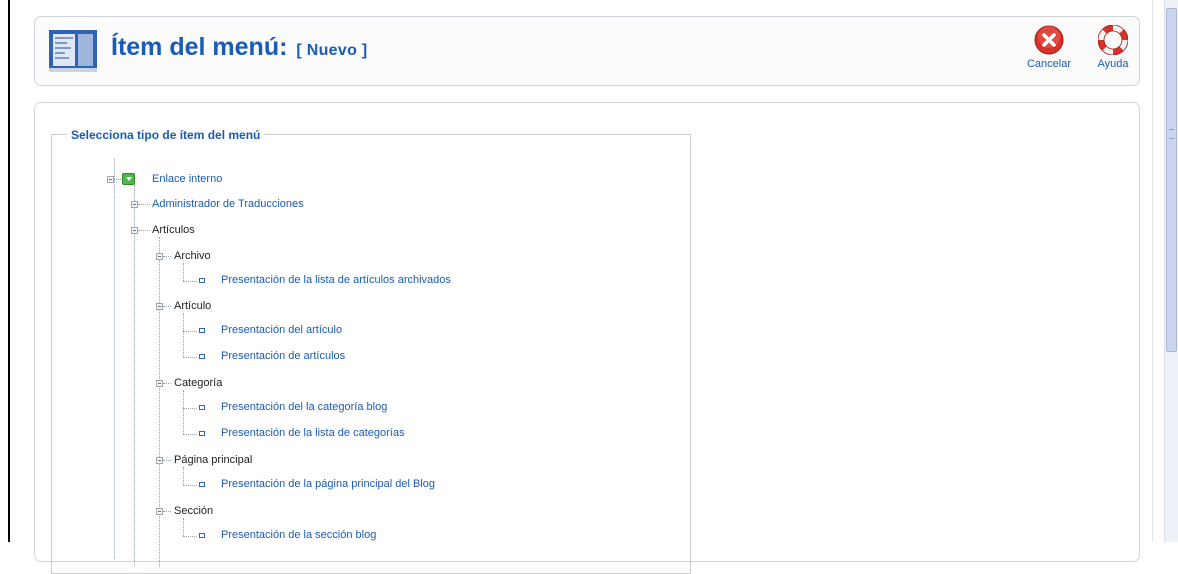 The image size is (1178, 574). What do you see at coordinates (1113, 40) in the screenshot?
I see `help-lifebuoy-icon` at bounding box center [1113, 40].